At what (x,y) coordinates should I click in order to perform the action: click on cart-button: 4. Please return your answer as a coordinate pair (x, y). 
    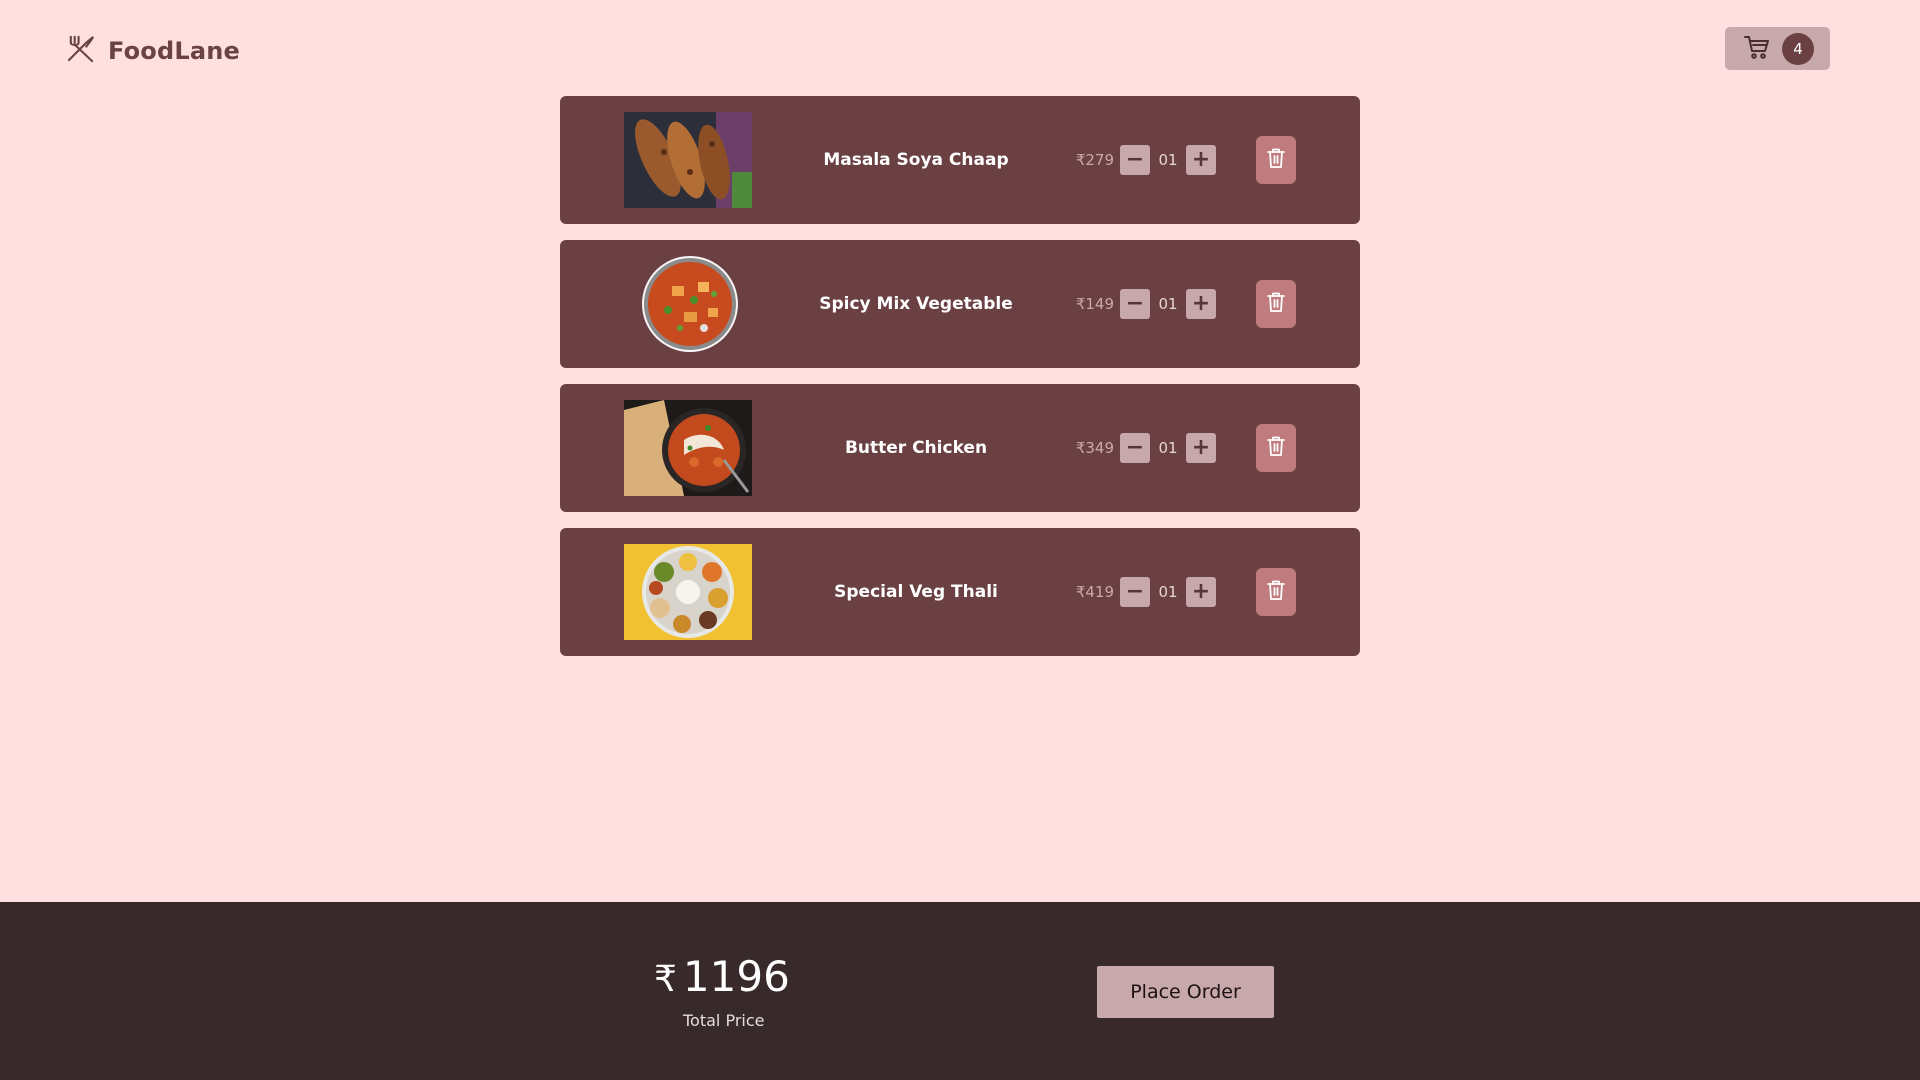
    Looking at the image, I should click on (1777, 48).